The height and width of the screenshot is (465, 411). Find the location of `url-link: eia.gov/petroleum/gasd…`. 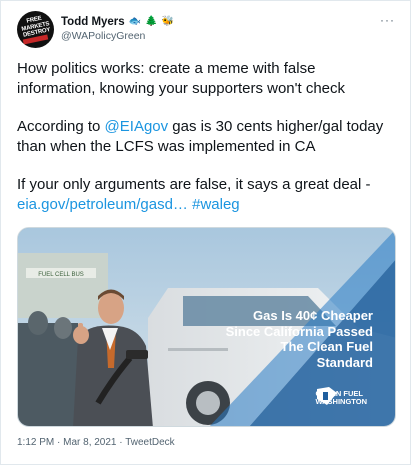

url-link: eia.gov/petroleum/gasd… is located at coordinates (102, 204).